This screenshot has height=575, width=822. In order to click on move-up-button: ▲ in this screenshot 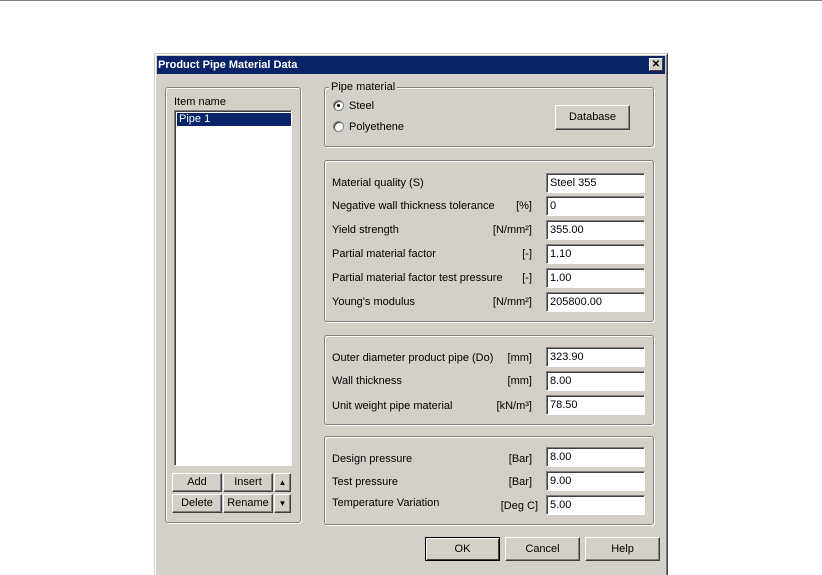, I will do `click(282, 482)`.